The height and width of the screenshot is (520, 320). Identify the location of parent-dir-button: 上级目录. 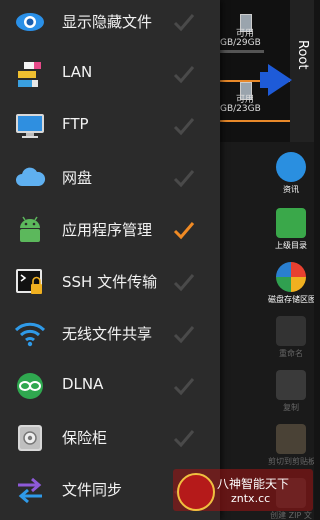
(291, 232).